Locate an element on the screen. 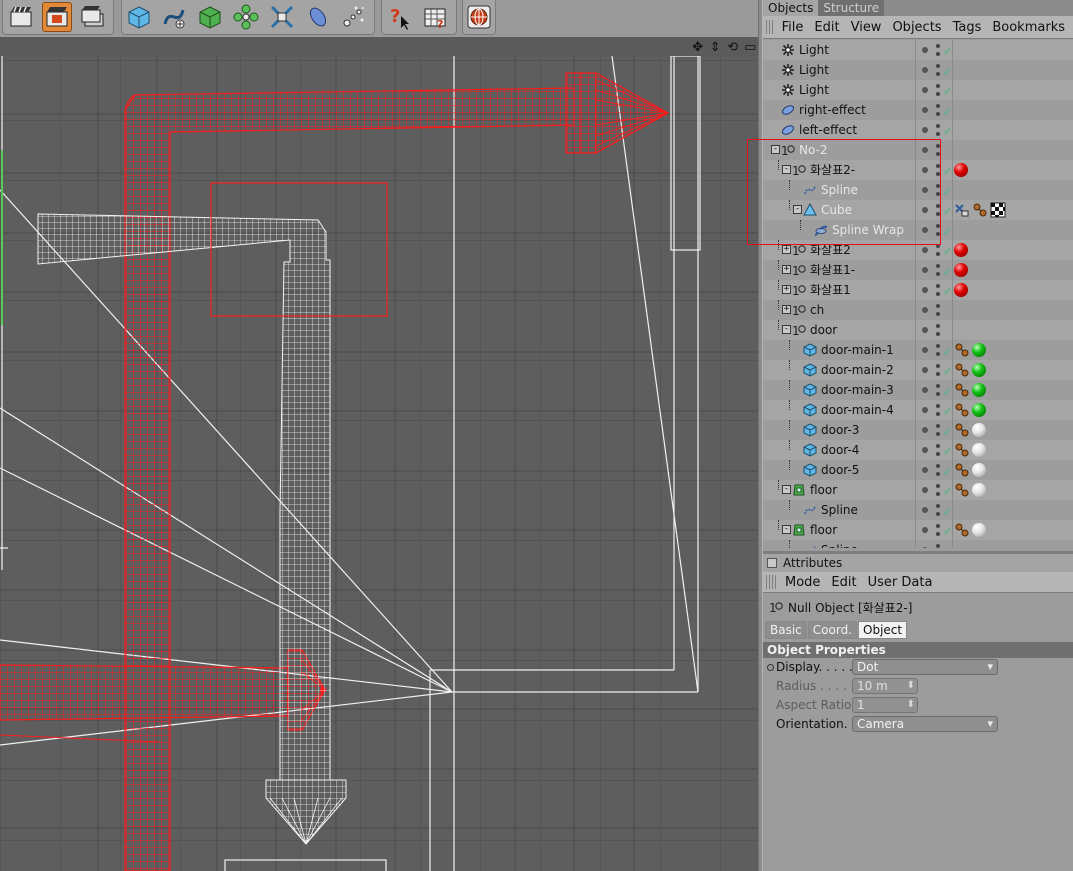 This screenshot has width=1073, height=871. deformer-icon is located at coordinates (282, 17).